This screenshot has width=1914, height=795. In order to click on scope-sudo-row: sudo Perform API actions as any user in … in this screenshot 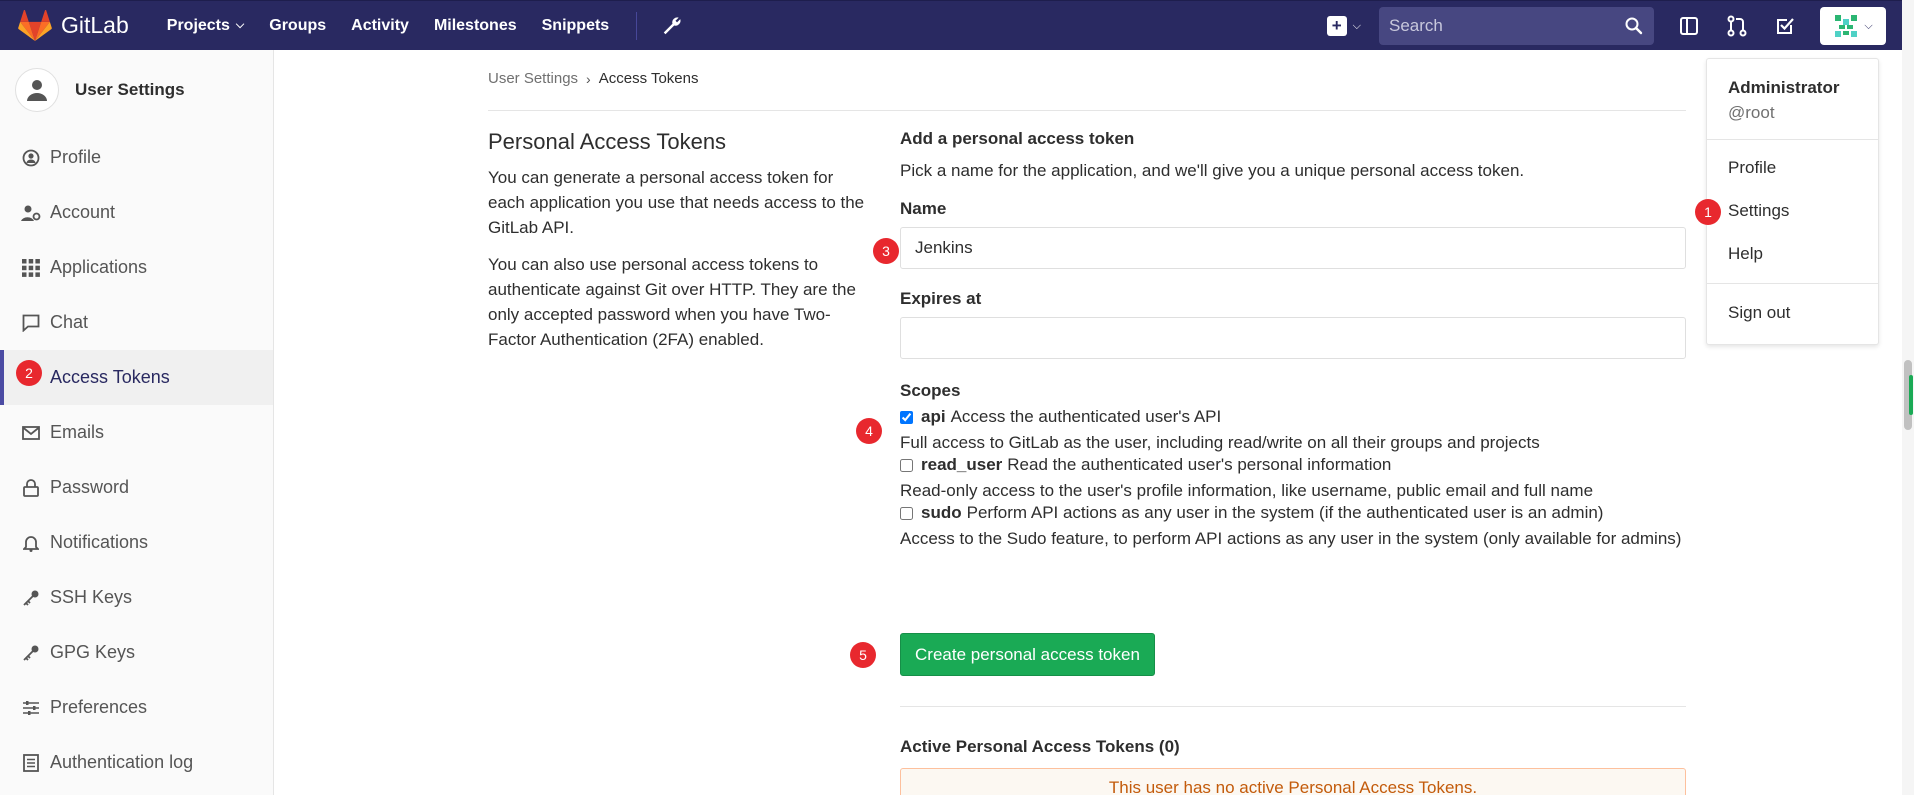, I will do `click(1293, 513)`.